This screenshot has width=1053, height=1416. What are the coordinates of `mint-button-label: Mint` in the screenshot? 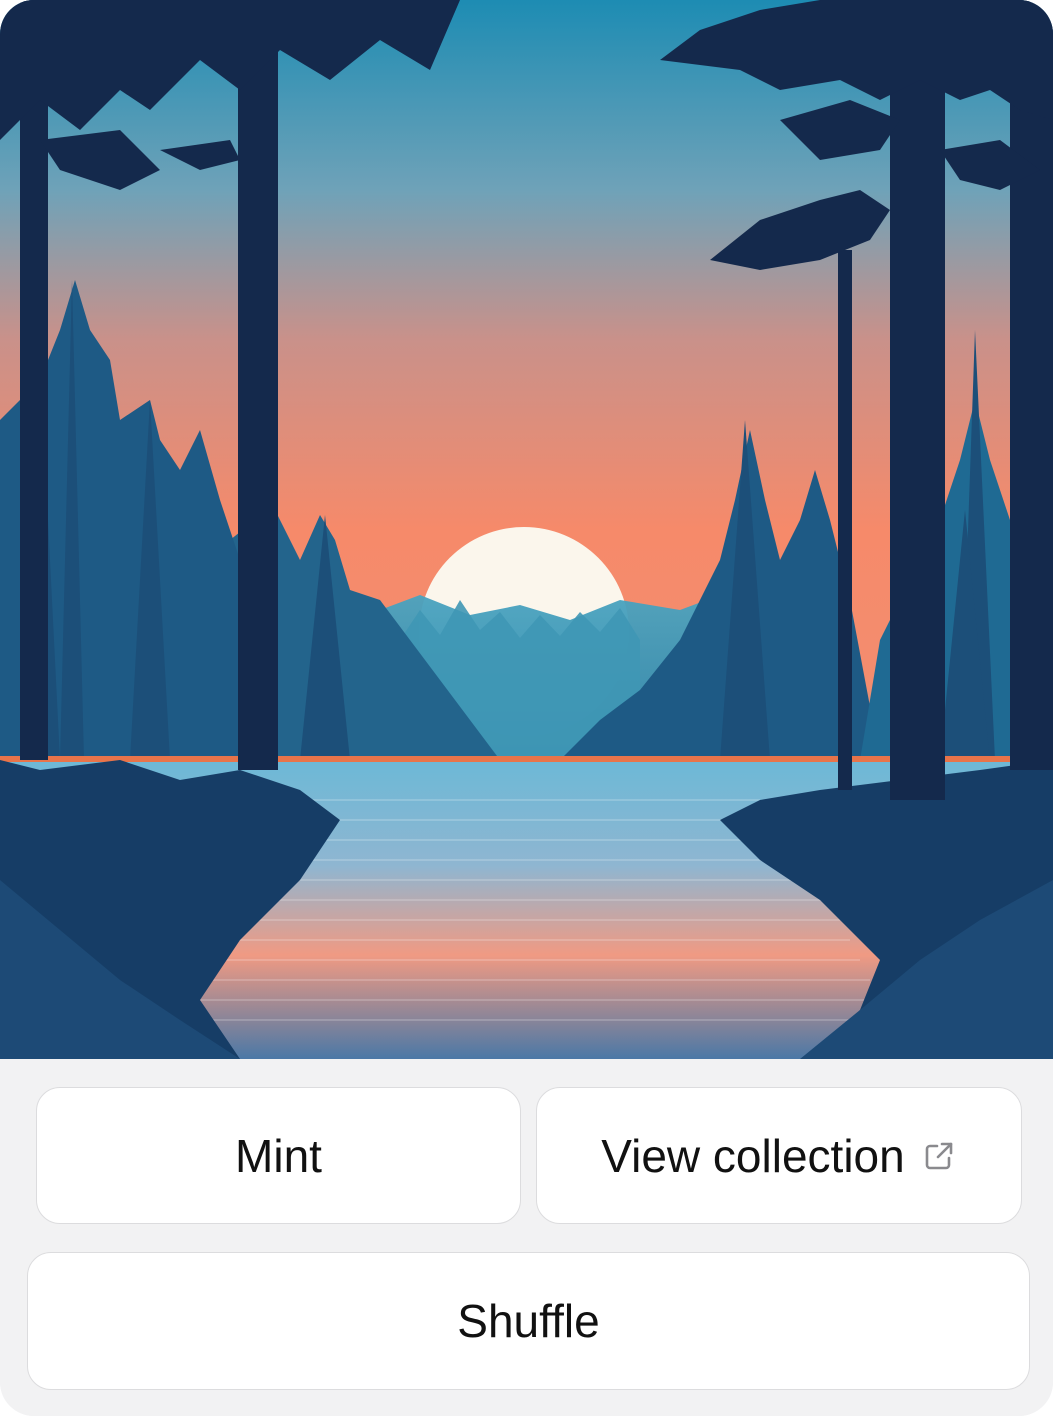 It's located at (278, 1155).